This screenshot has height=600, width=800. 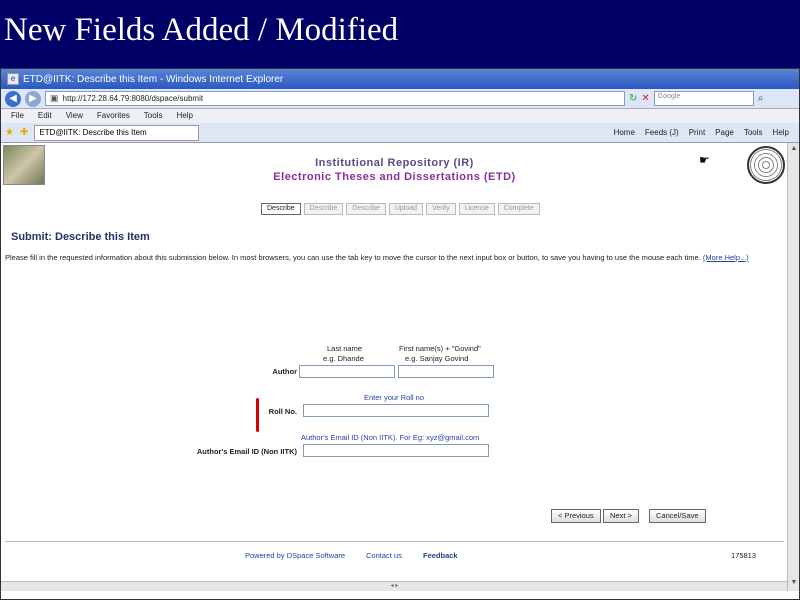 What do you see at coordinates (440, 555) in the screenshot?
I see `feedback-link: Feedback` at bounding box center [440, 555].